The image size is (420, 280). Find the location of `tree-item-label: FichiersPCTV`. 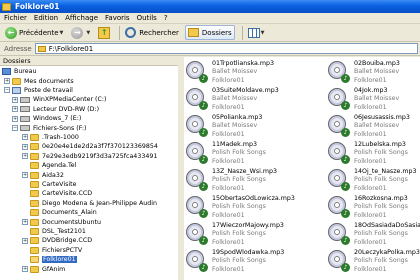

tree-item-label: FichiersPCTV is located at coordinates (62, 250).